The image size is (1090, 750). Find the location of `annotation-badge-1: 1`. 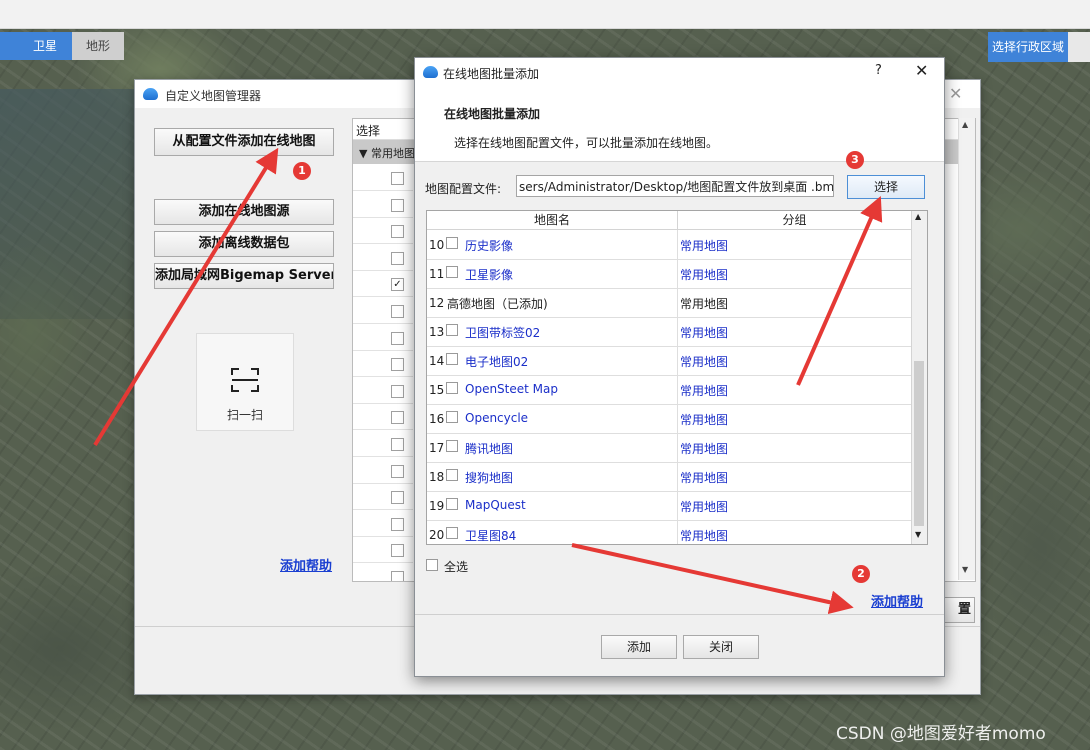

annotation-badge-1: 1 is located at coordinates (302, 171).